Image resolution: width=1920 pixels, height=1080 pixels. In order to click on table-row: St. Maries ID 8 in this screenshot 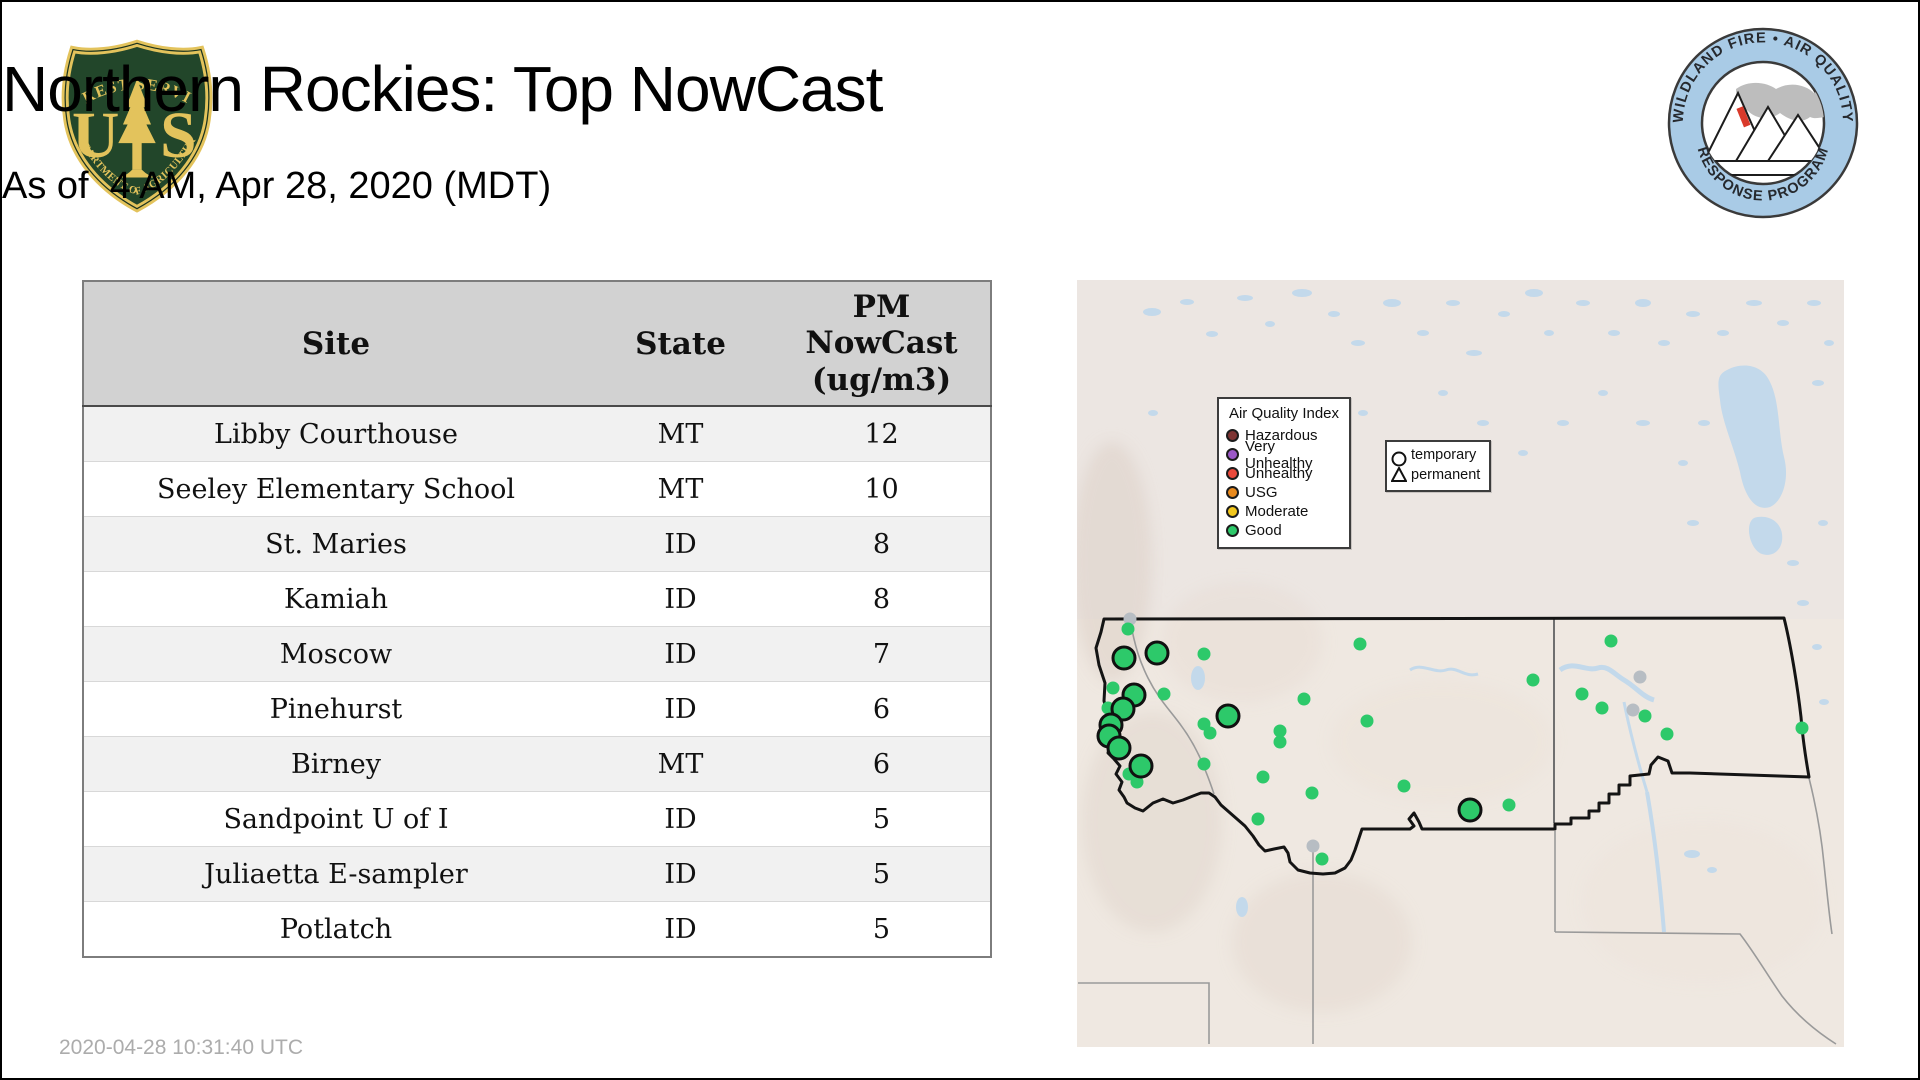, I will do `click(537, 544)`.